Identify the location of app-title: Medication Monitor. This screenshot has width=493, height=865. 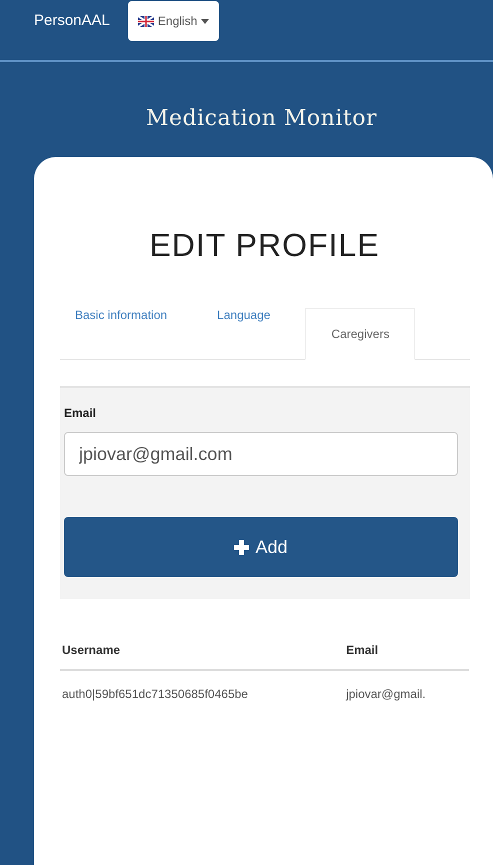
(261, 119).